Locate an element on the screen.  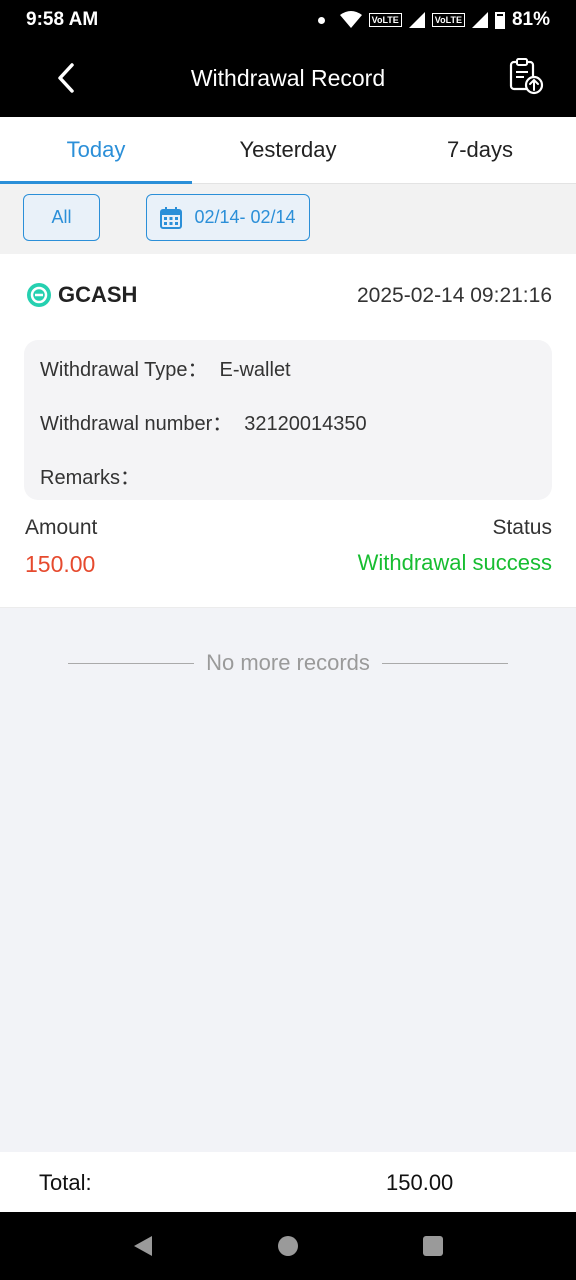
remarks-row: Remarks： is located at coordinates (96, 475).